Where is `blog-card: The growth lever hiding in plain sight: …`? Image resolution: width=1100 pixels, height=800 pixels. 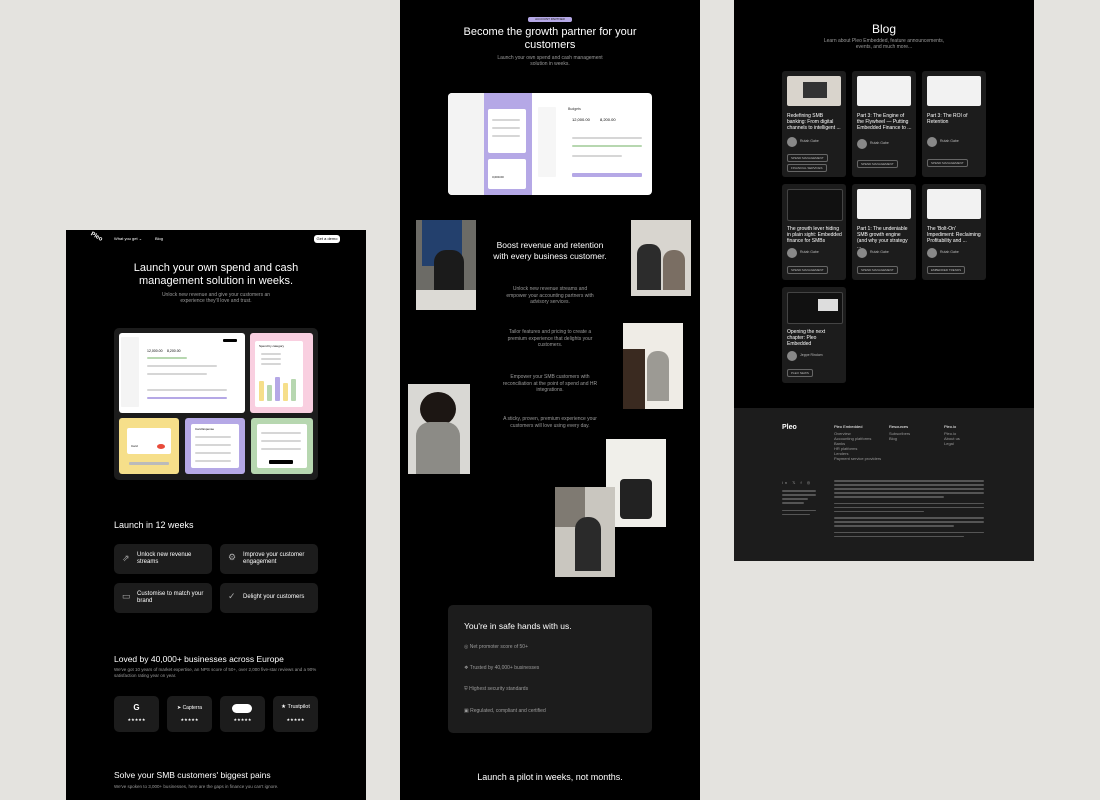 blog-card: The growth lever hiding in plain sight: … is located at coordinates (814, 232).